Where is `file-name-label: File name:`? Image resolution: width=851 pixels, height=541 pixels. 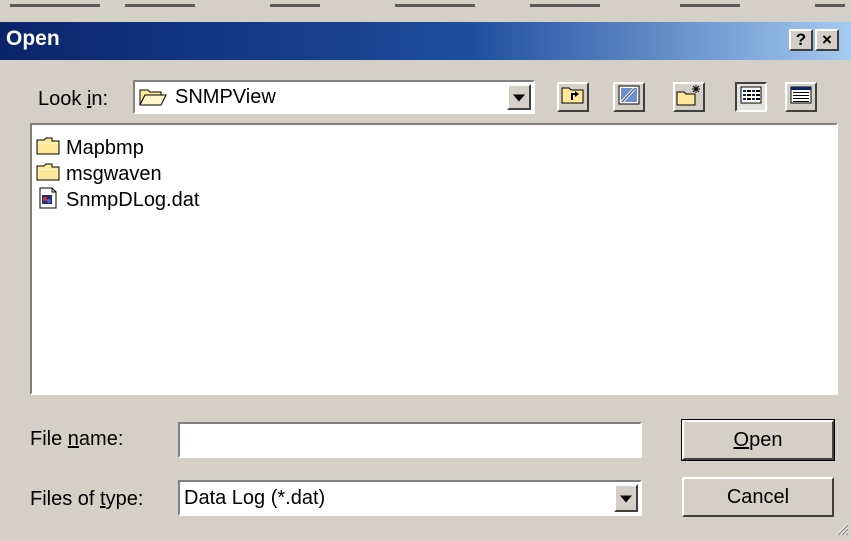
file-name-label: File name: is located at coordinates (77, 439).